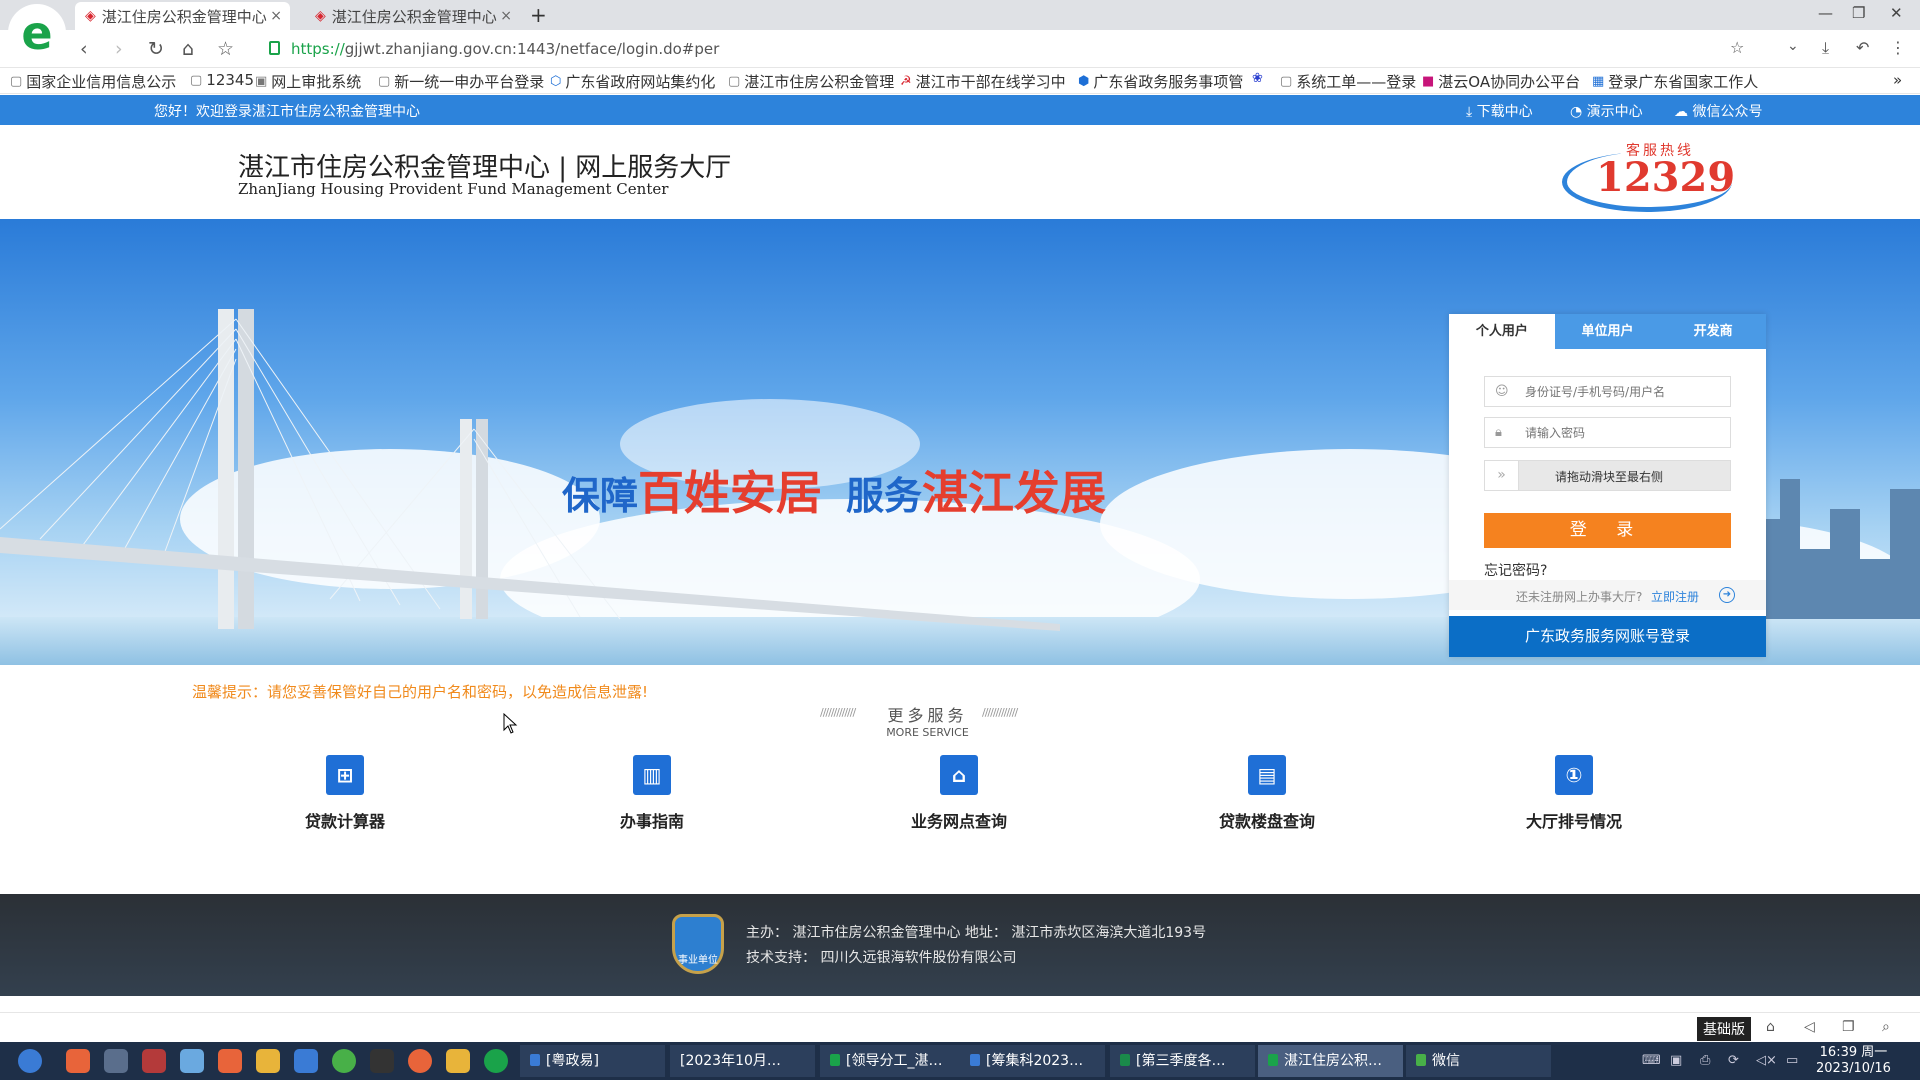 This screenshot has width=1920, height=1080. Describe the element at coordinates (1606, 111) in the screenshot. I see `demo-center-link: ◔ 演示中心` at that location.